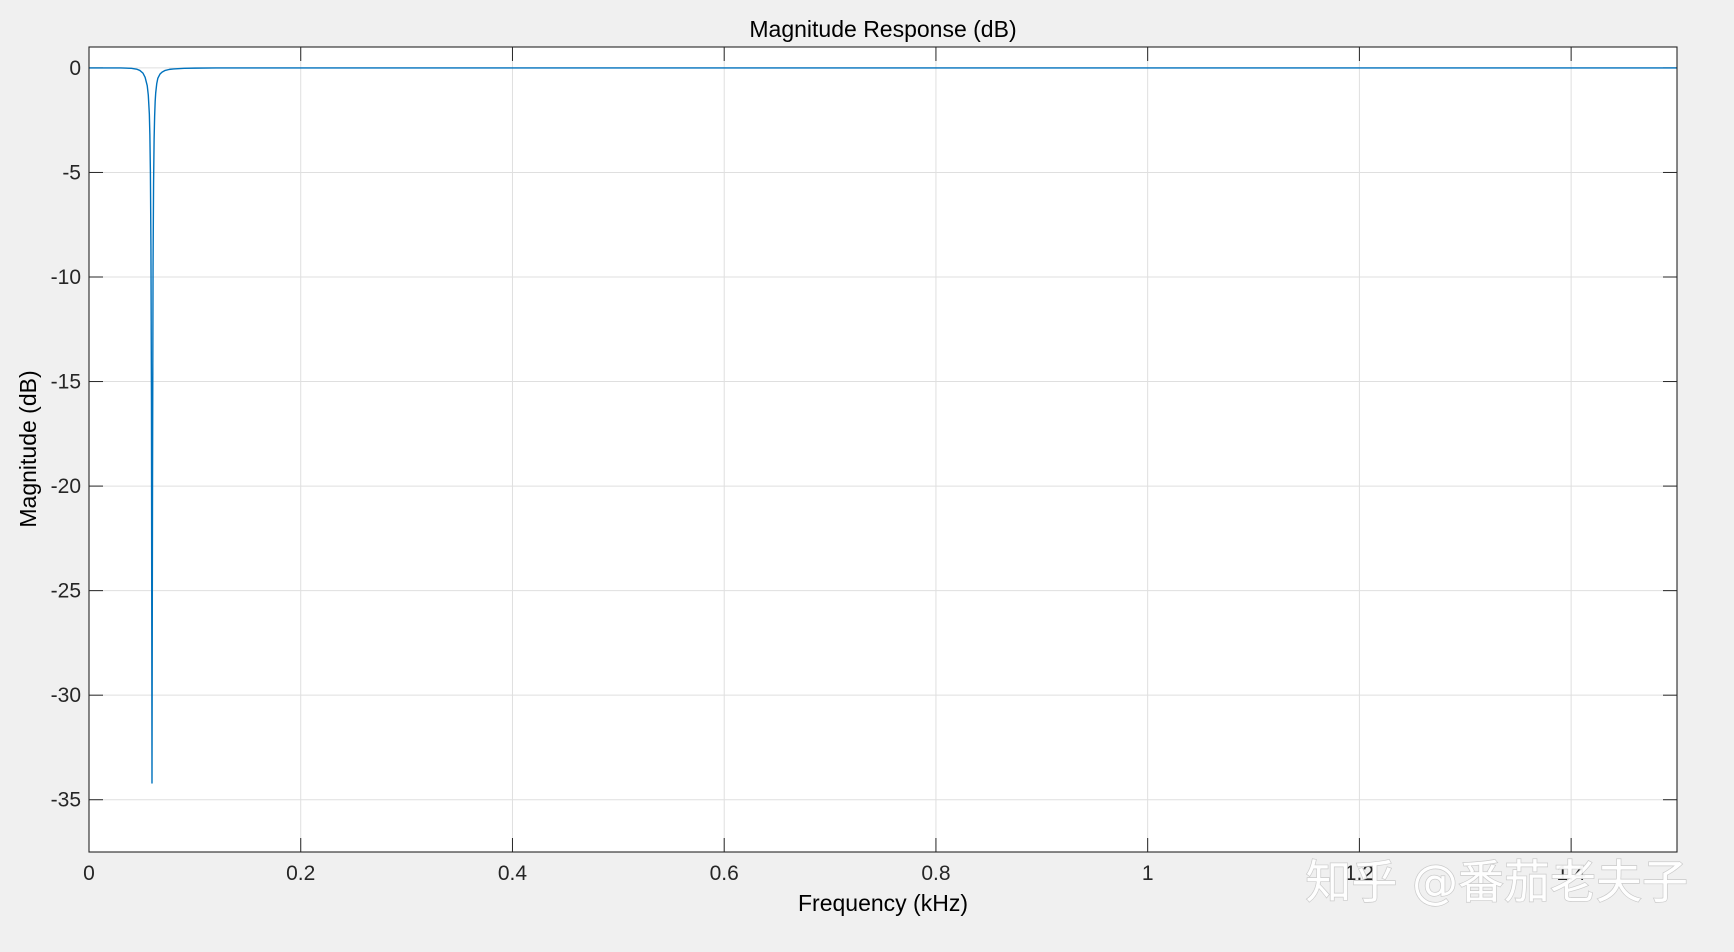  I want to click on y-tick-label: -35, so click(66, 800).